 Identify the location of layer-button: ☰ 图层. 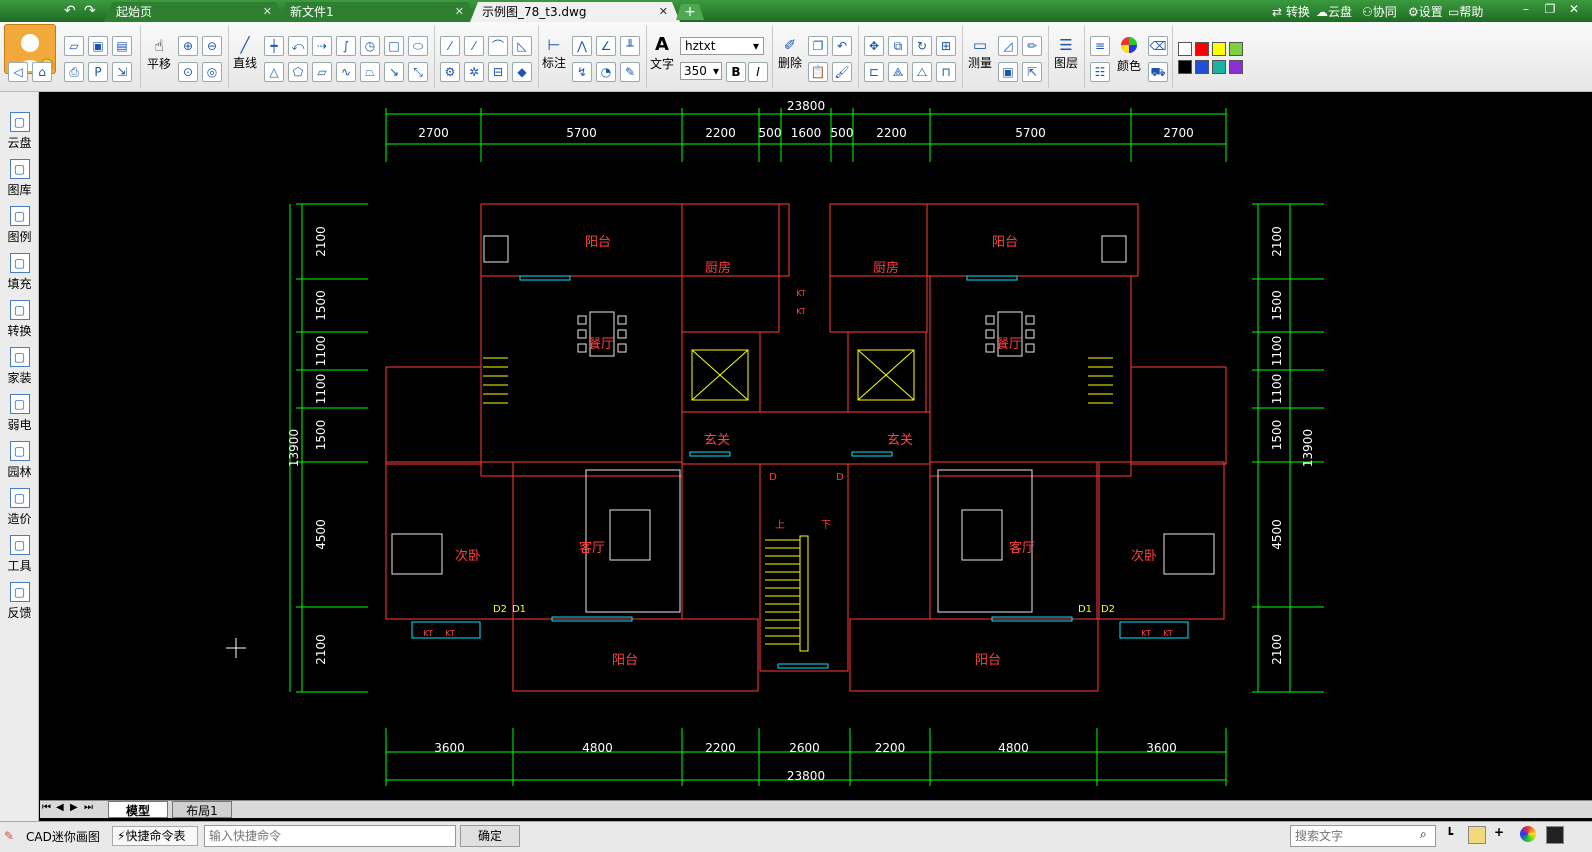
(1066, 53).